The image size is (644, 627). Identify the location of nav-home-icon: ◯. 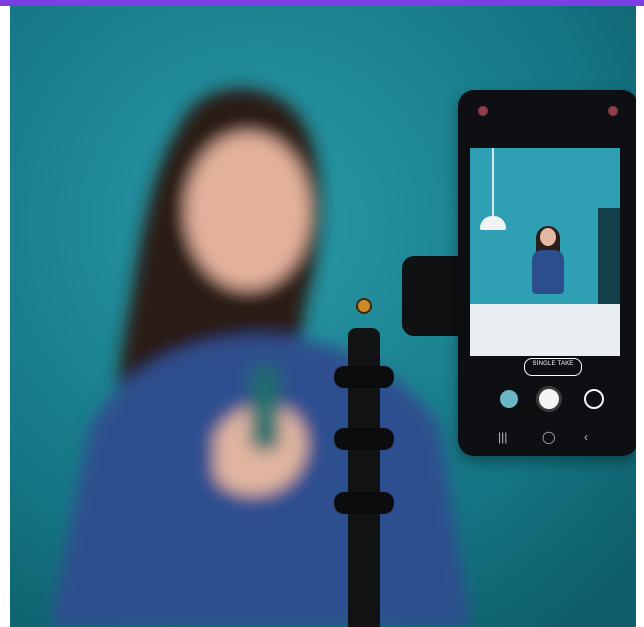
(549, 437).